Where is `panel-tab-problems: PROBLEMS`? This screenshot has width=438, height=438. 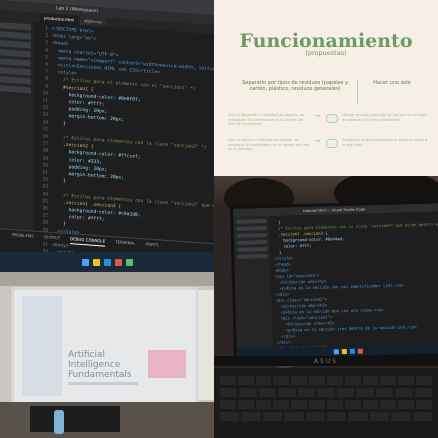 panel-tab-problems: PROBLEMS is located at coordinates (23, 236).